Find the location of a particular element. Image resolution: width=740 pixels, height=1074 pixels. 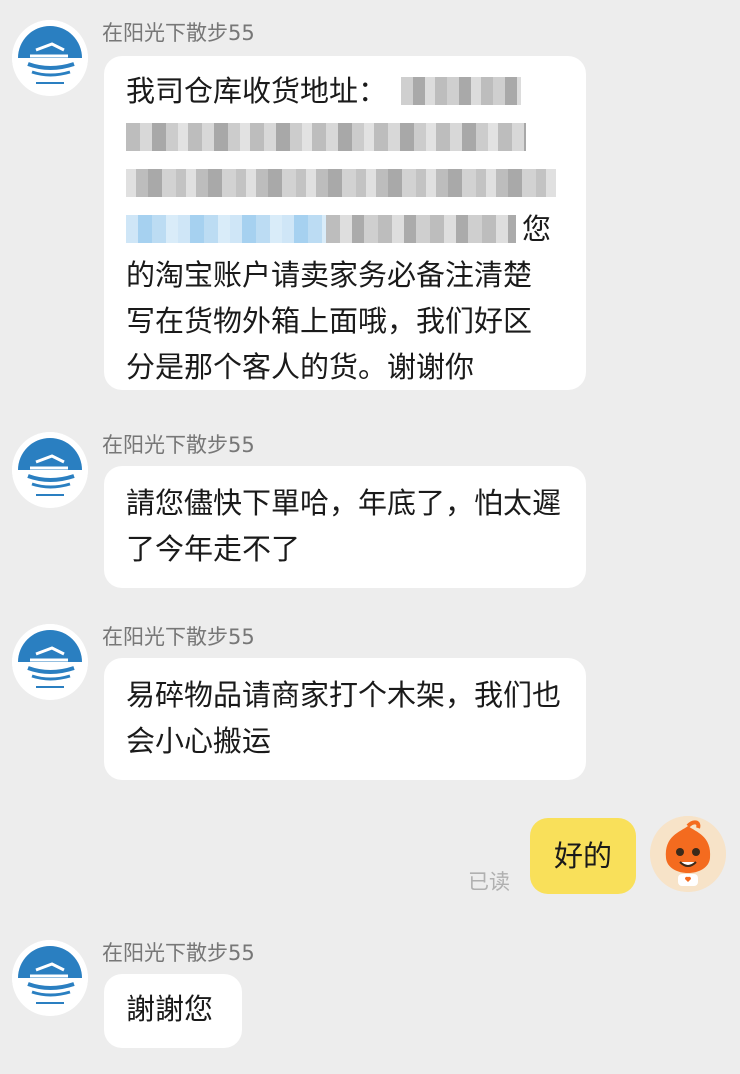

message-text: 易碎物品请商家打个木架，我们也会小心搬运 is located at coordinates (344, 718).